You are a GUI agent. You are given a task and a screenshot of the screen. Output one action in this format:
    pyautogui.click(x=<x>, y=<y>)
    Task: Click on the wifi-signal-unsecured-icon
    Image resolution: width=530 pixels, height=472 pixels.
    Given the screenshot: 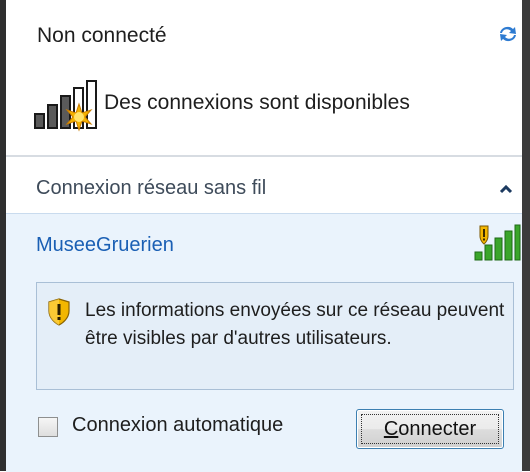 What is the action you would take?
    pyautogui.click(x=497, y=242)
    